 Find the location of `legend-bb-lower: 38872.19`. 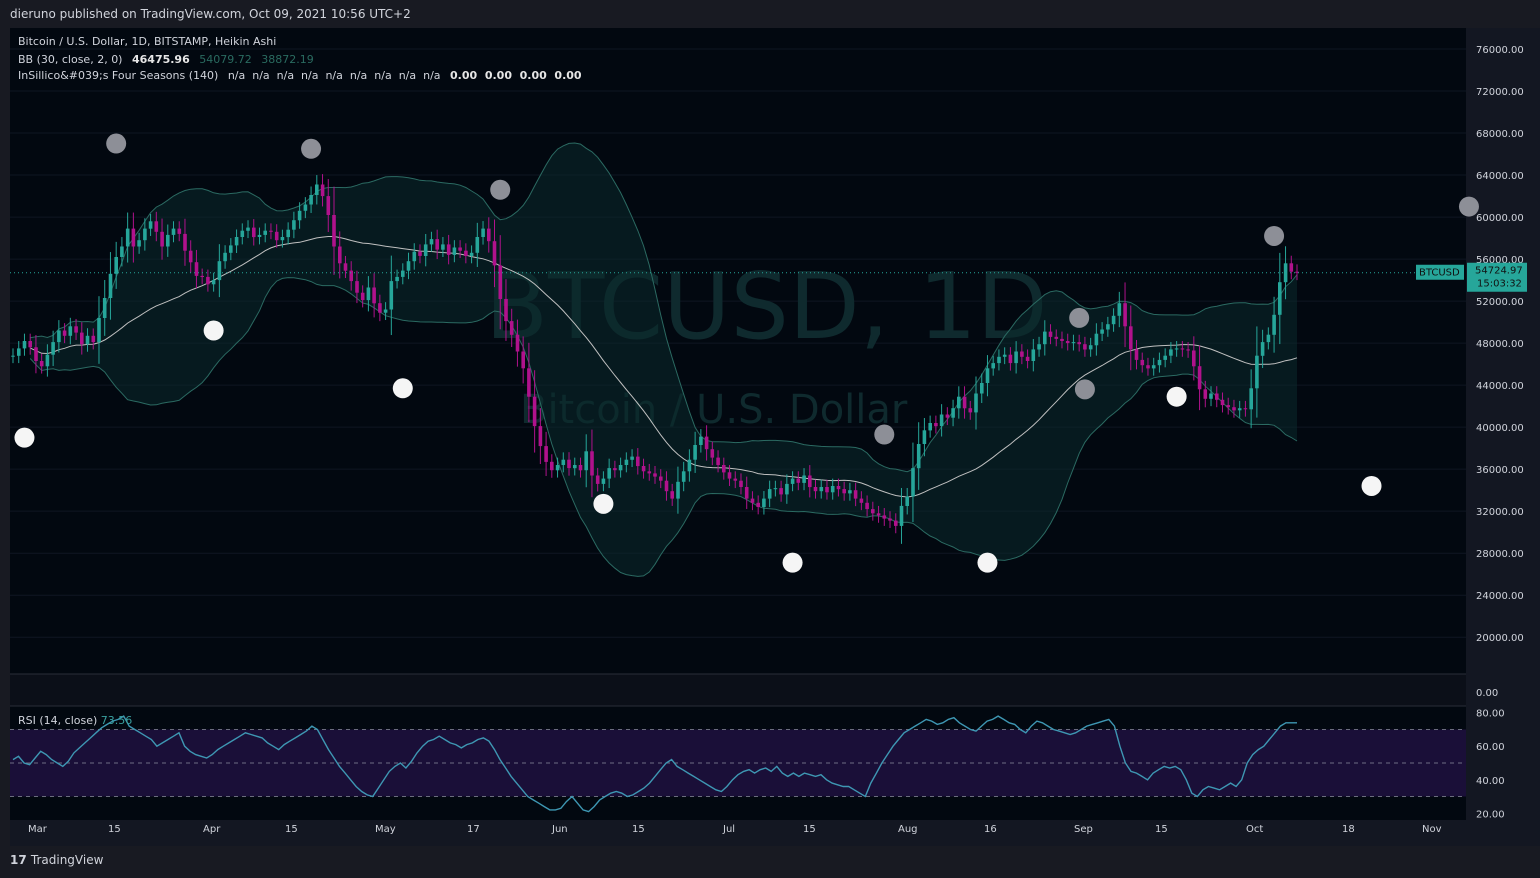

legend-bb-lower: 38872.19 is located at coordinates (287, 59).